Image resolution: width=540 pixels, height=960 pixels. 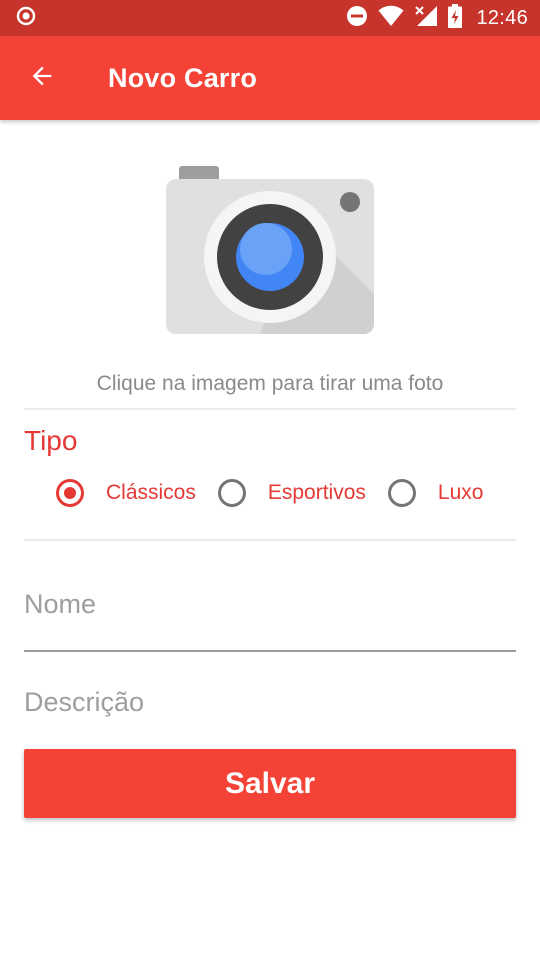 I want to click on descricao-input, so click(x=270, y=702).